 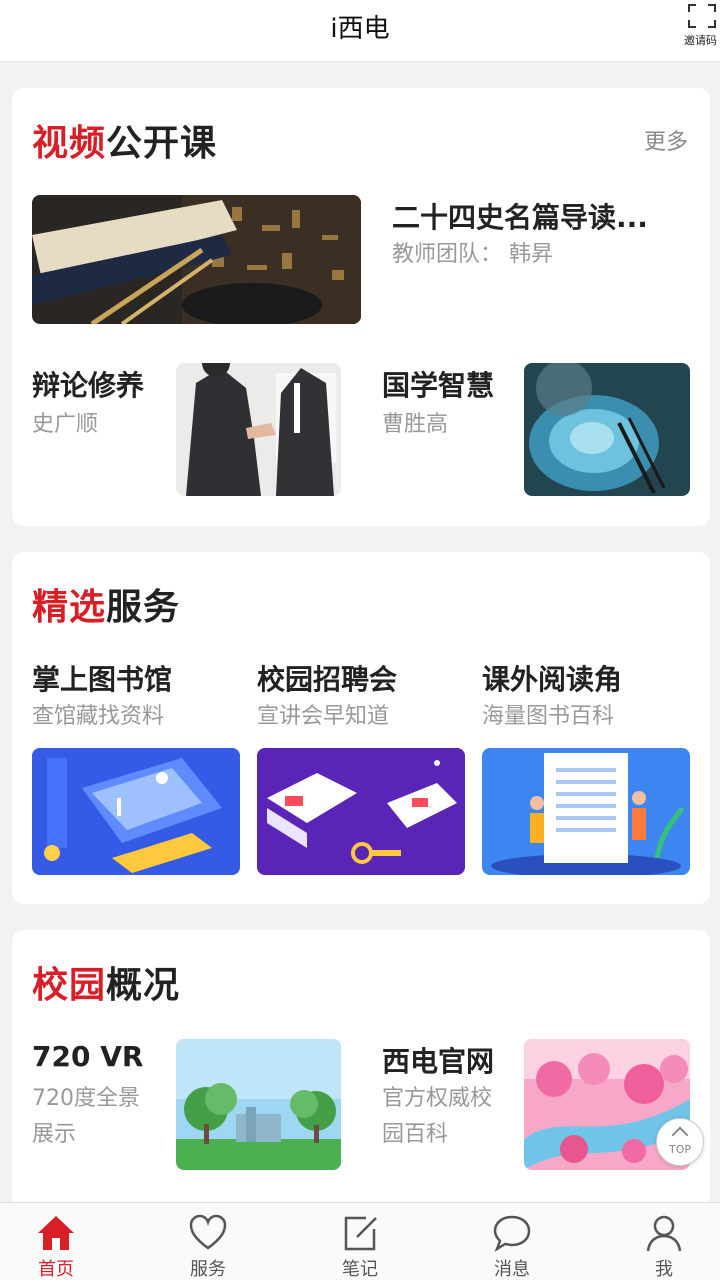 I want to click on tab-me: 我, so click(x=664, y=1241).